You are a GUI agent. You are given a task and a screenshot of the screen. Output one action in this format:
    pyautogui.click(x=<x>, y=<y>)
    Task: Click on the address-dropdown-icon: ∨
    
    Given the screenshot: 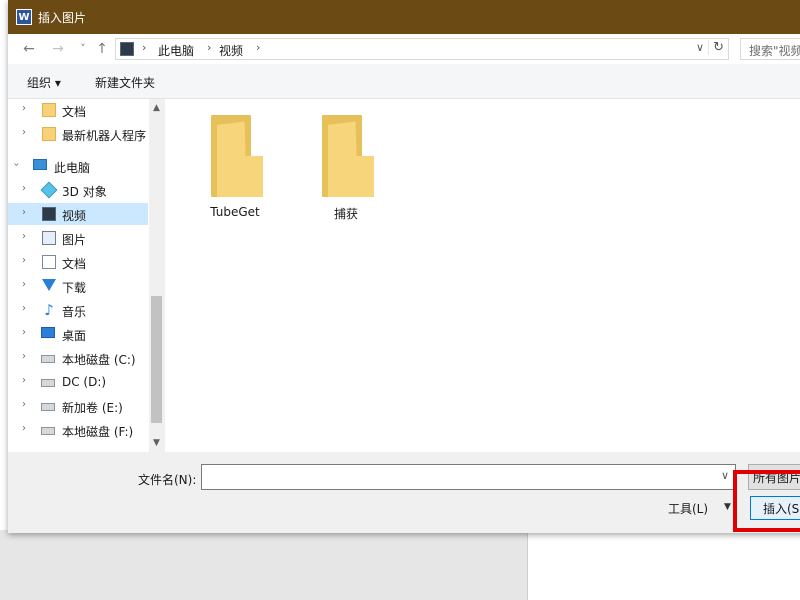 What is the action you would take?
    pyautogui.click(x=700, y=47)
    